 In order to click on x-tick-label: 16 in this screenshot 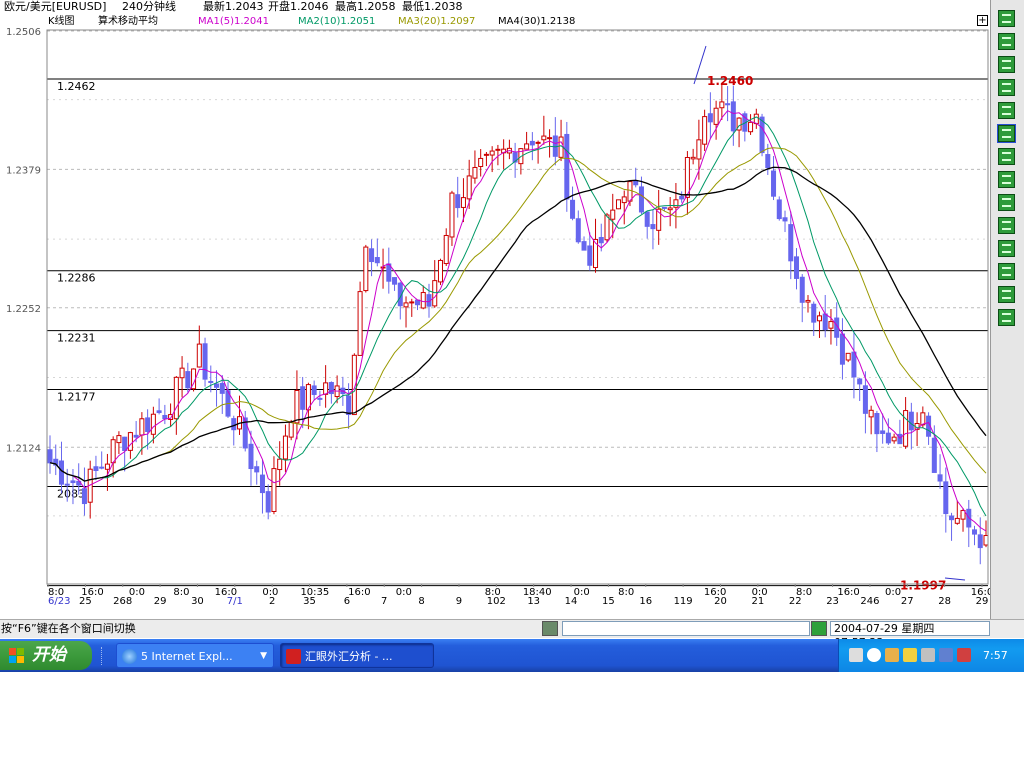, I will do `click(645, 601)`.